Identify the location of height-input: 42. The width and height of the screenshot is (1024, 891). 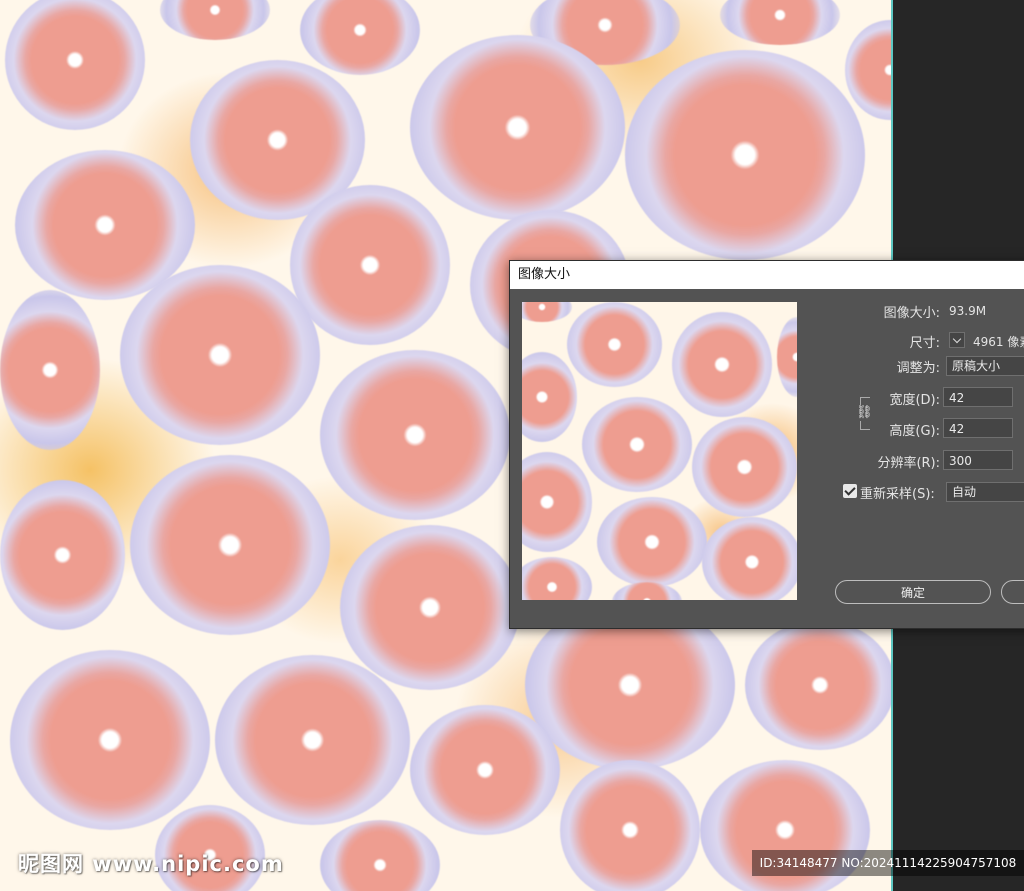
(978, 428).